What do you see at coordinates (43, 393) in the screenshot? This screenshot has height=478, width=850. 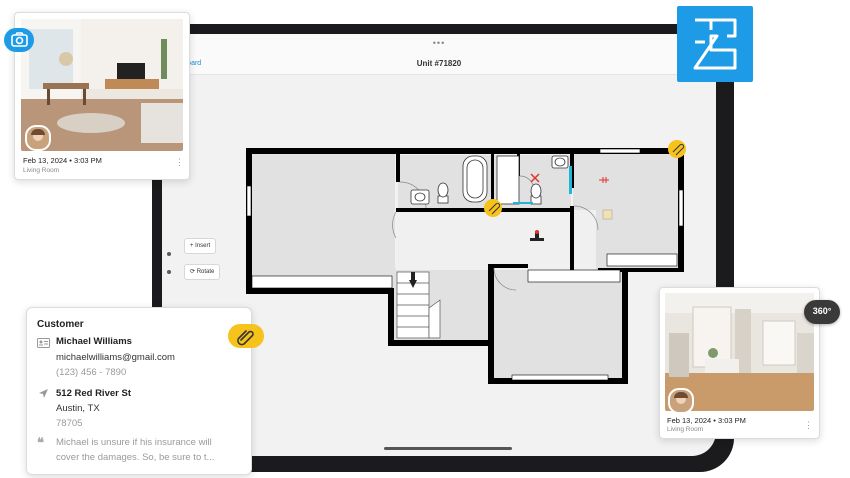 I see `location-arrow-icon` at bounding box center [43, 393].